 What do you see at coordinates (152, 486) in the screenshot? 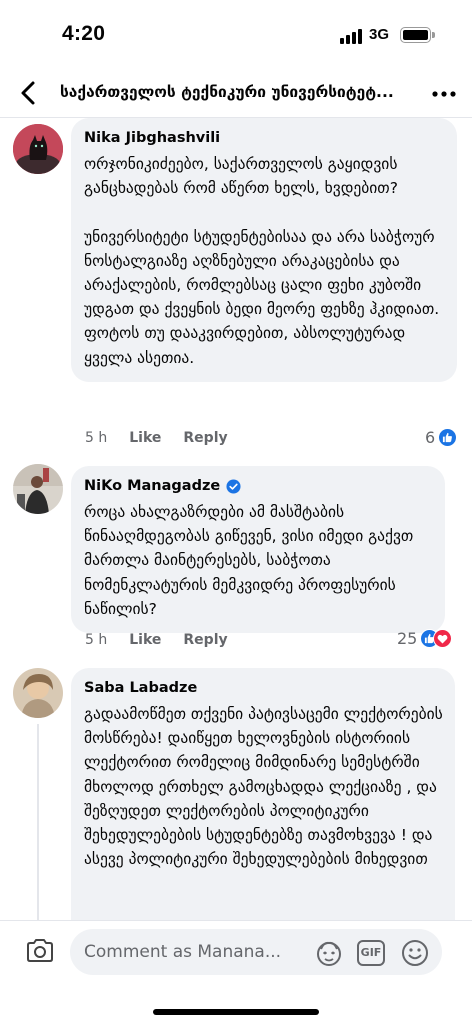
I see `comment-author: NiKo Managadze` at bounding box center [152, 486].